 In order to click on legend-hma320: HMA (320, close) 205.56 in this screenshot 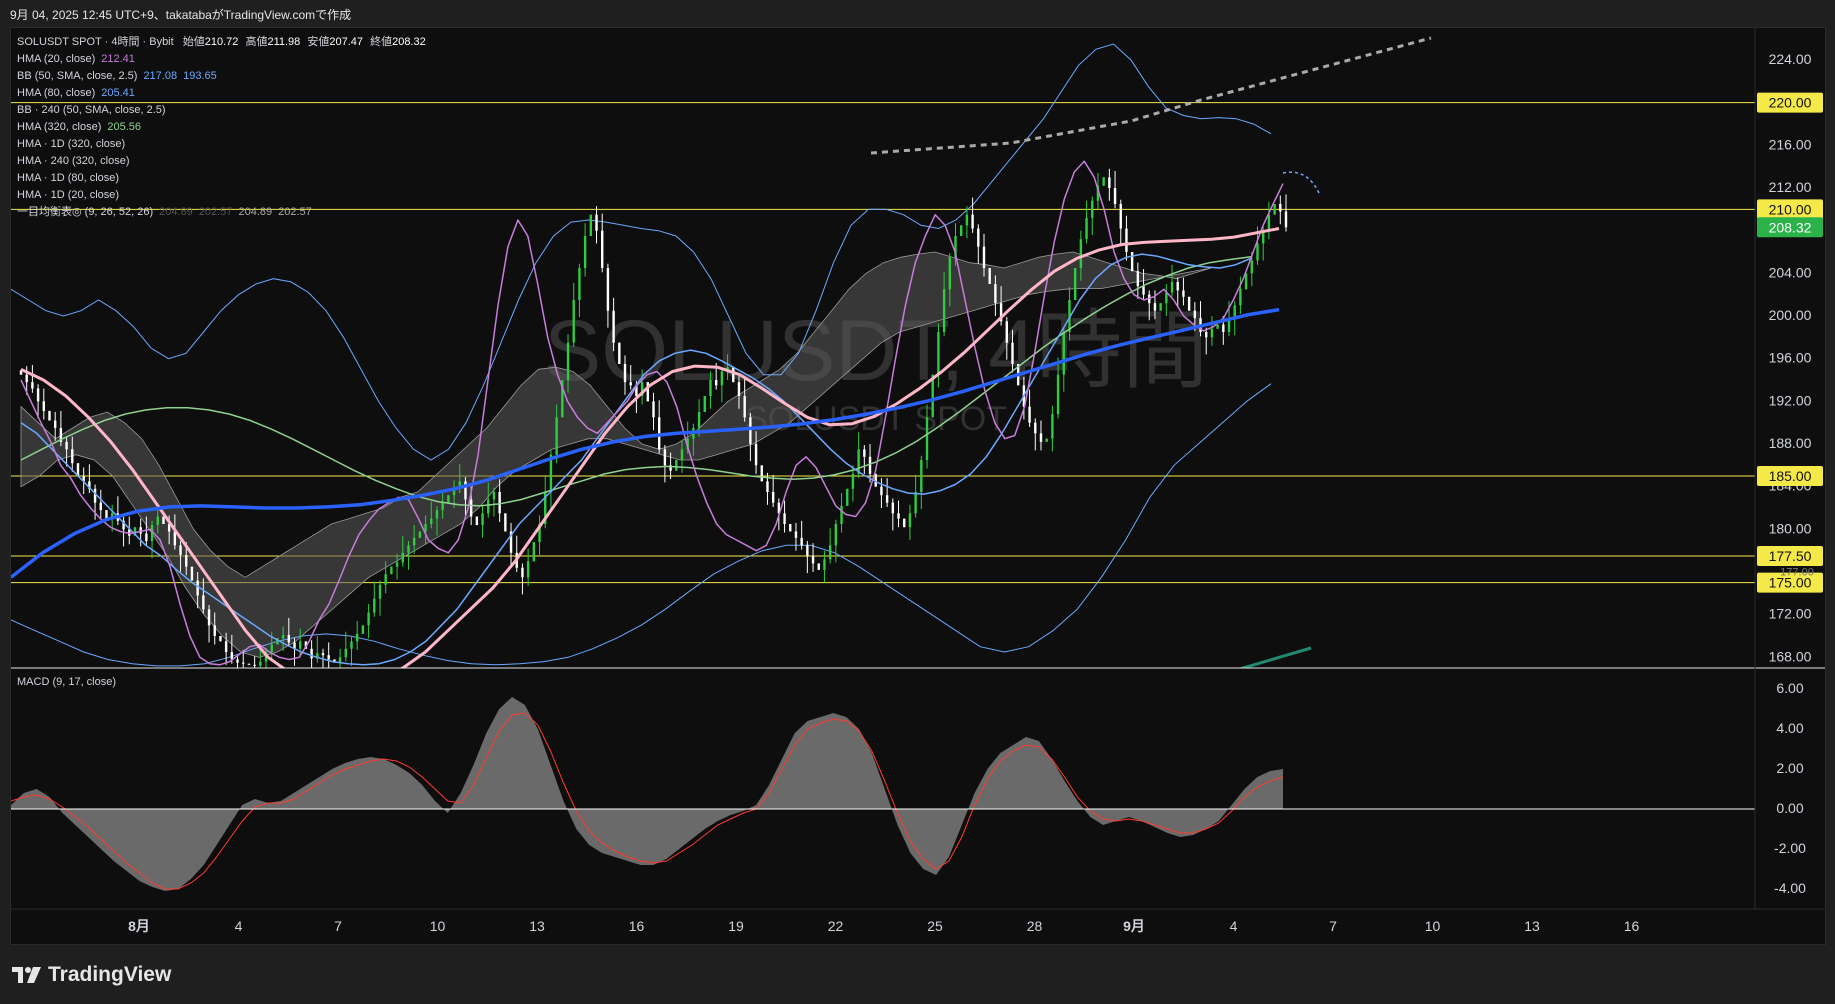, I will do `click(221, 127)`.